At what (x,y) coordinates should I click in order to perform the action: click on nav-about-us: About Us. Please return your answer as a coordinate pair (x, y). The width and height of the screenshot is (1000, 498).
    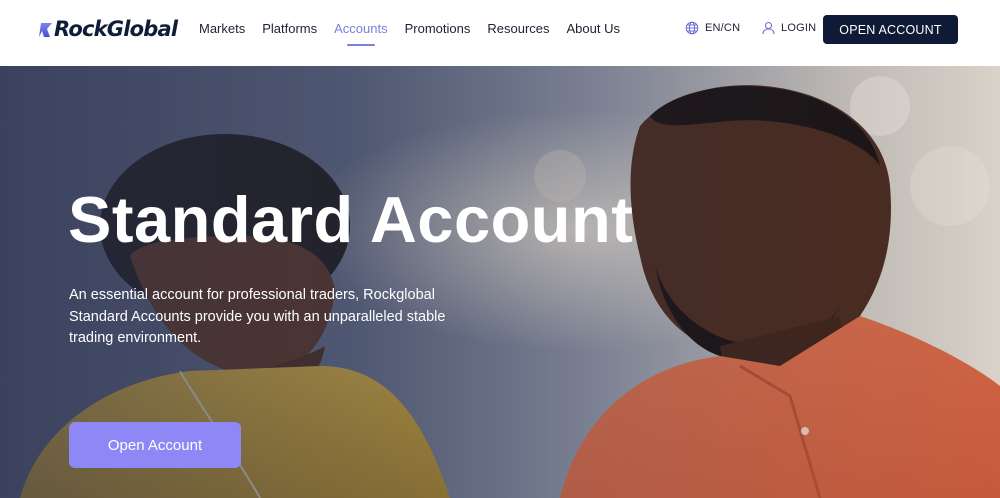
    Looking at the image, I should click on (593, 29).